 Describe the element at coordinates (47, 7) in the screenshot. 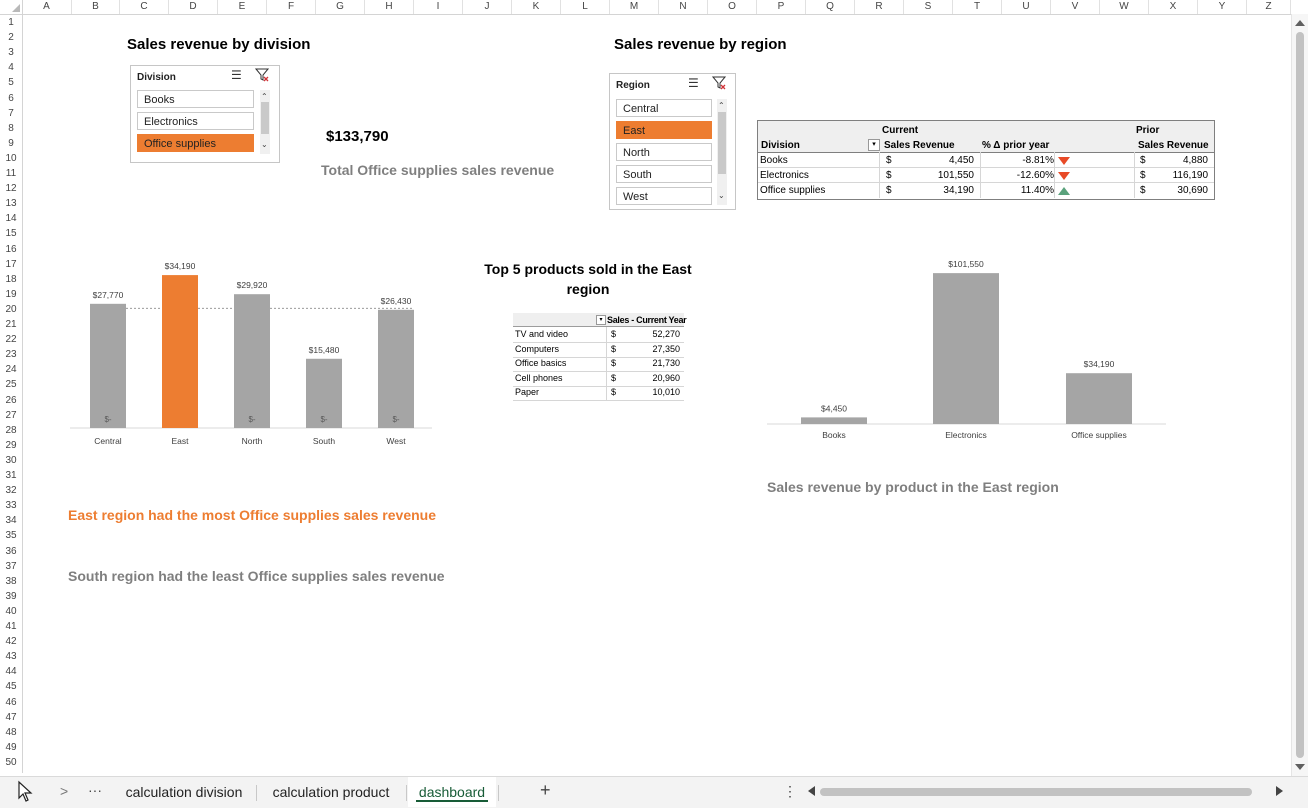

I see `column-header: A` at that location.